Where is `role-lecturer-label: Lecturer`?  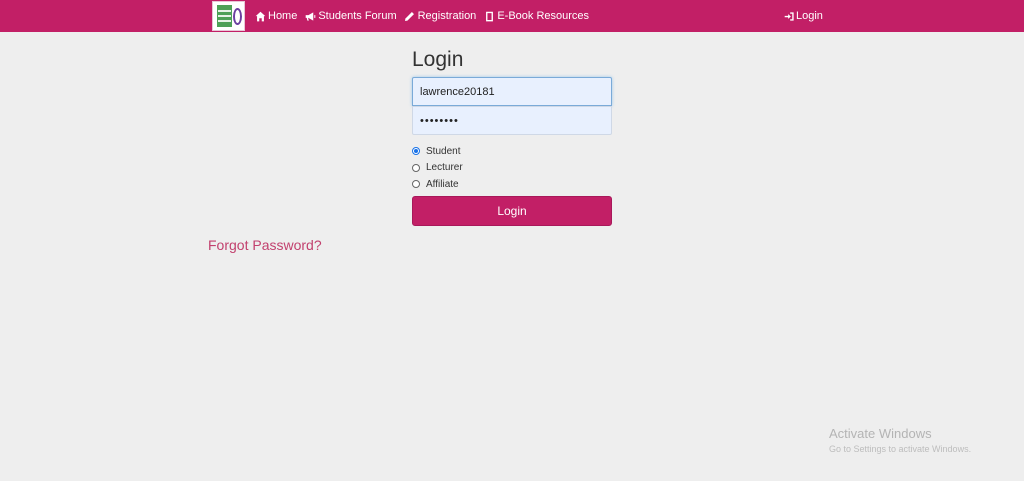 role-lecturer-label: Lecturer is located at coordinates (444, 168).